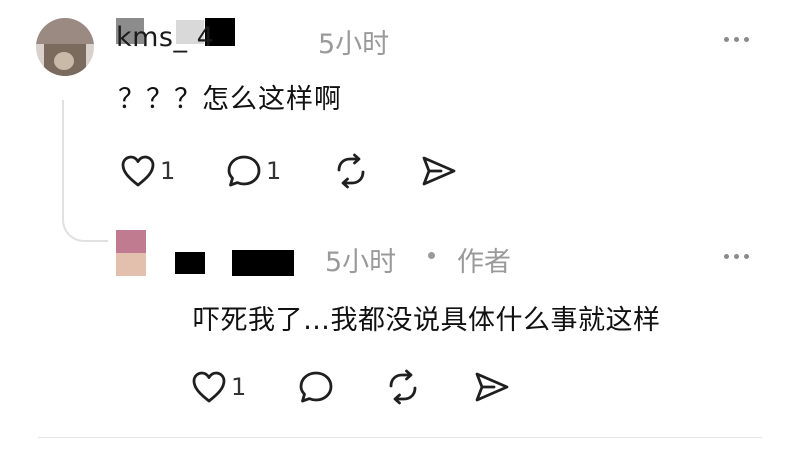 Image resolution: width=800 pixels, height=450 pixels. I want to click on comment-button: 1, so click(253, 171).